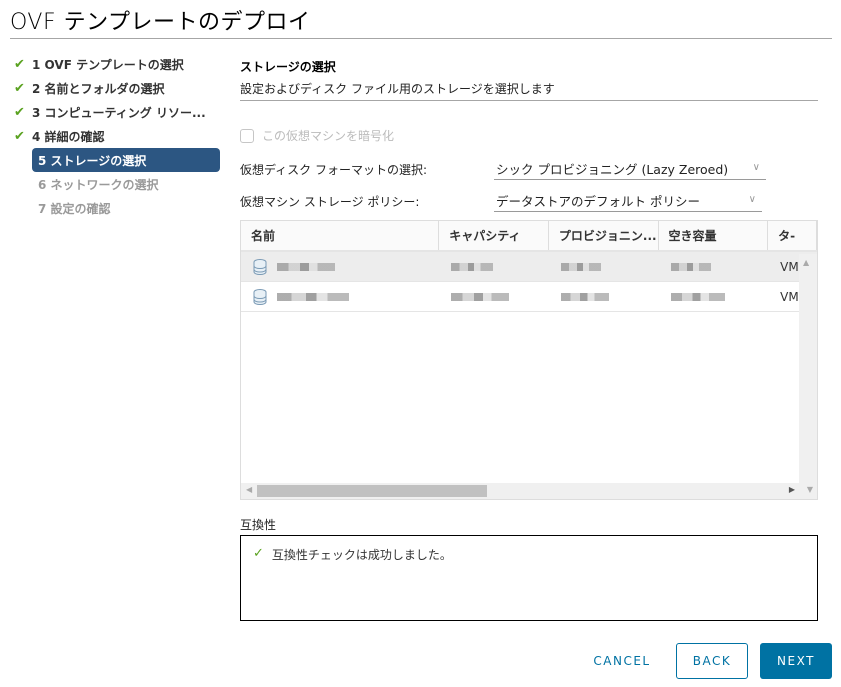  Describe the element at coordinates (714, 235) in the screenshot. I see `column-header-free: 空き容量` at that location.